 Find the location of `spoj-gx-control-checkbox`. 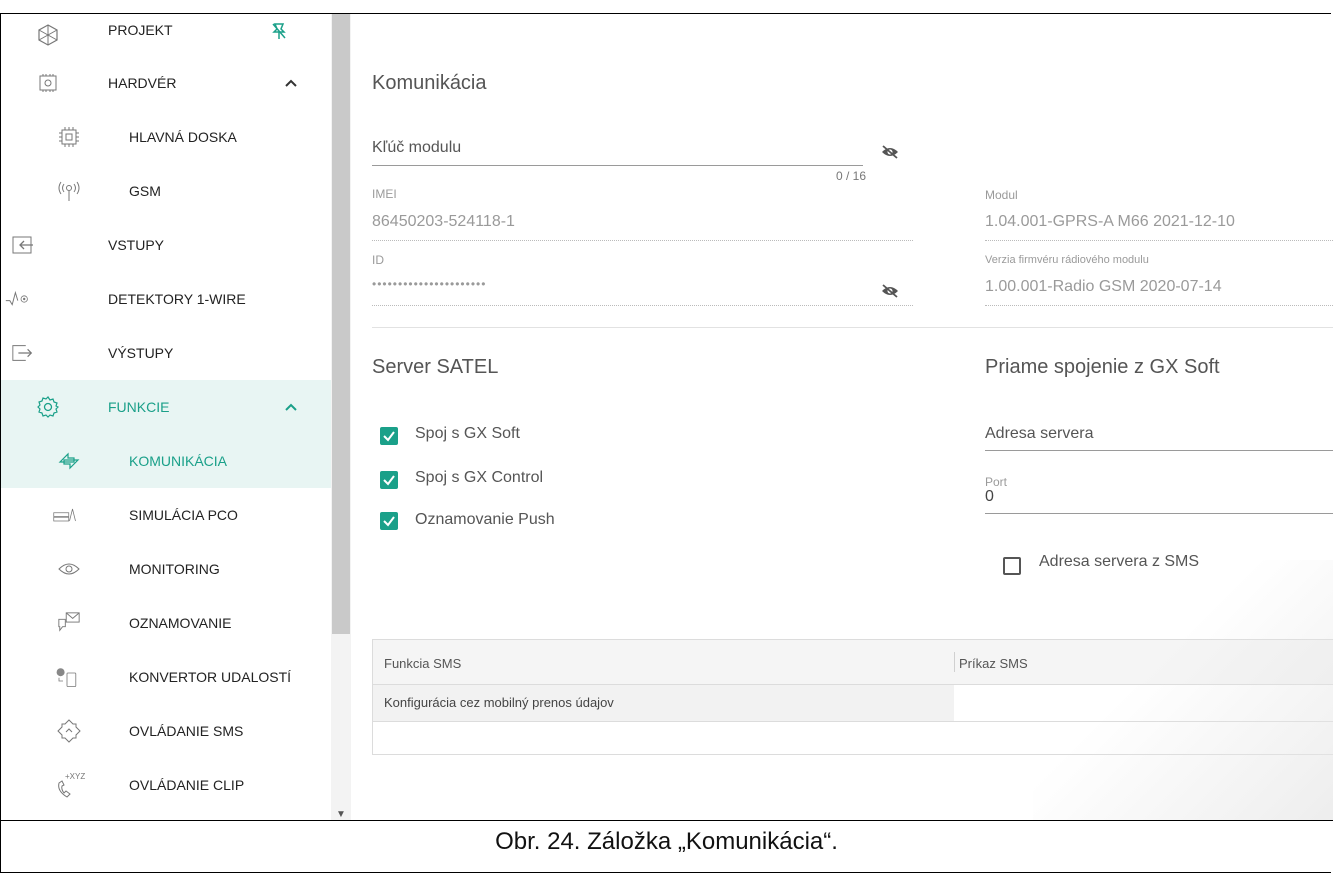

spoj-gx-control-checkbox is located at coordinates (389, 480).